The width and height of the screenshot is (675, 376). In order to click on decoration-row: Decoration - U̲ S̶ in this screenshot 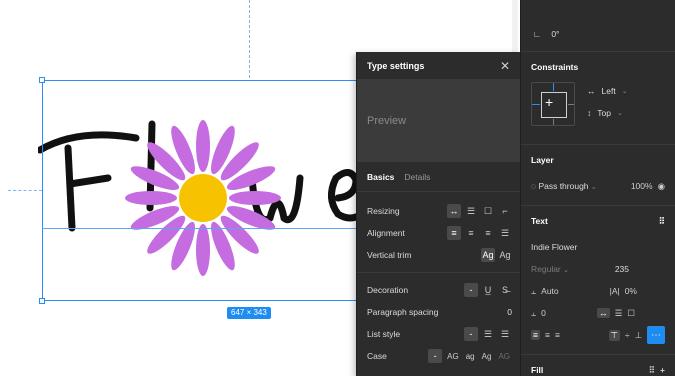, I will do `click(438, 290)`.